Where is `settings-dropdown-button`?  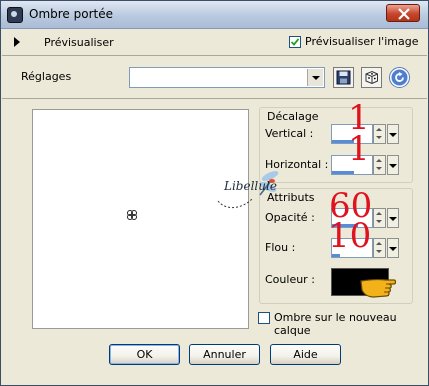
settings-dropdown-button is located at coordinates (315, 77).